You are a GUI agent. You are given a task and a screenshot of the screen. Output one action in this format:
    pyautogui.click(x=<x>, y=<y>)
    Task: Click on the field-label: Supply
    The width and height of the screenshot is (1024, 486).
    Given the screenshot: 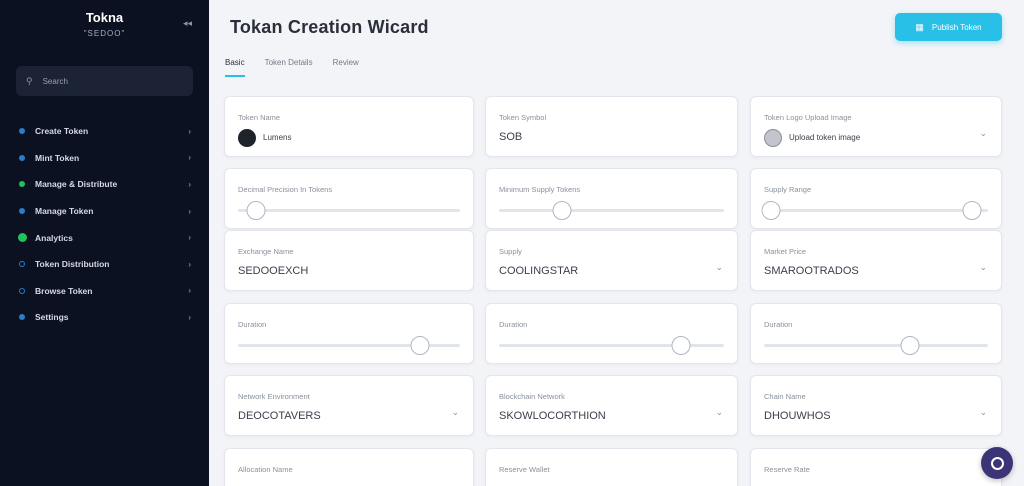 What is the action you would take?
    pyautogui.click(x=510, y=251)
    